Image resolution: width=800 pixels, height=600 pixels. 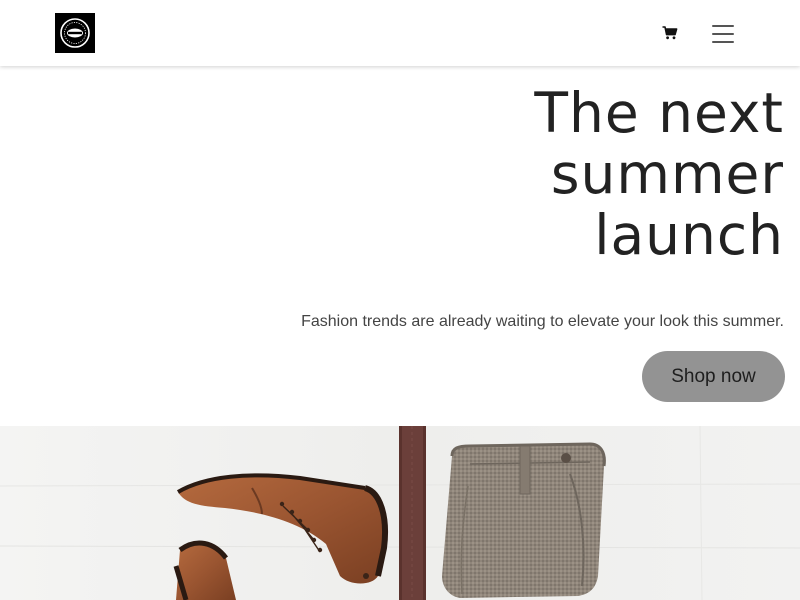 What do you see at coordinates (400, 33) in the screenshot?
I see `site-header` at bounding box center [400, 33].